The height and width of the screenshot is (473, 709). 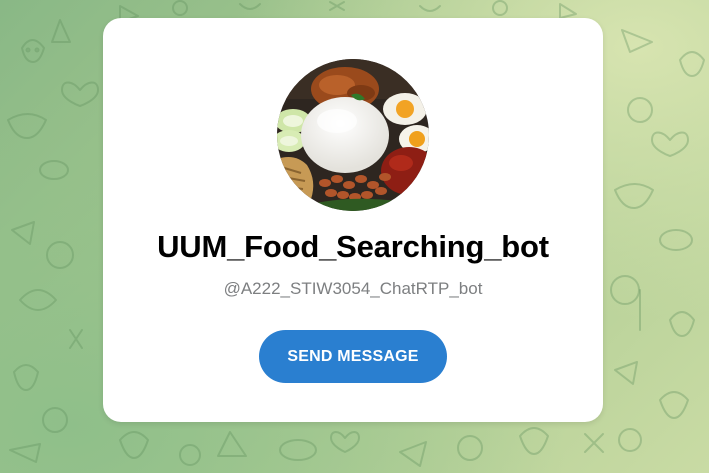 What do you see at coordinates (353, 288) in the screenshot?
I see `bot-username: @A222_STIW3054_ChatRTP_bot` at bounding box center [353, 288].